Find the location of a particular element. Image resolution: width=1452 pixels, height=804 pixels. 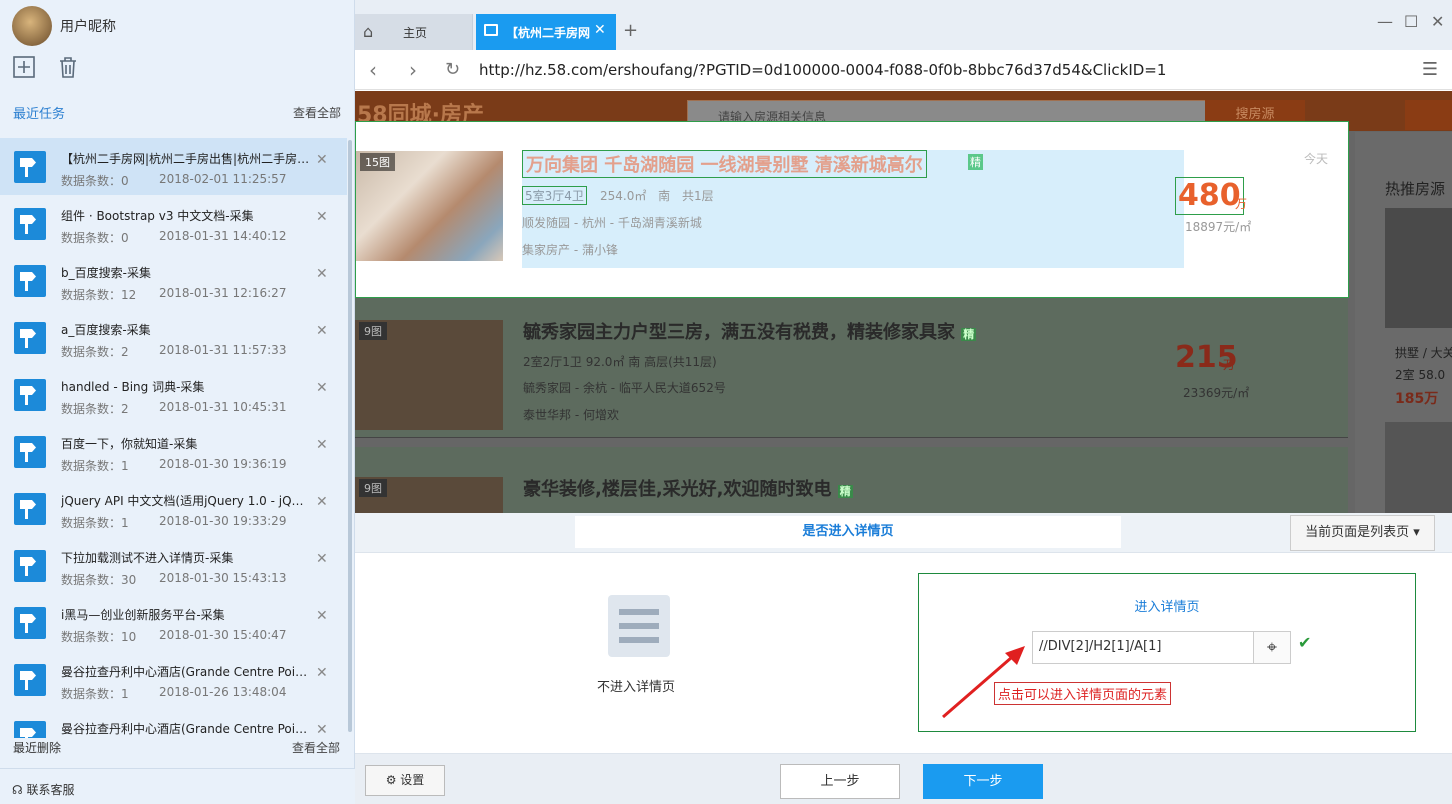

trash-icon is located at coordinates (68, 68).